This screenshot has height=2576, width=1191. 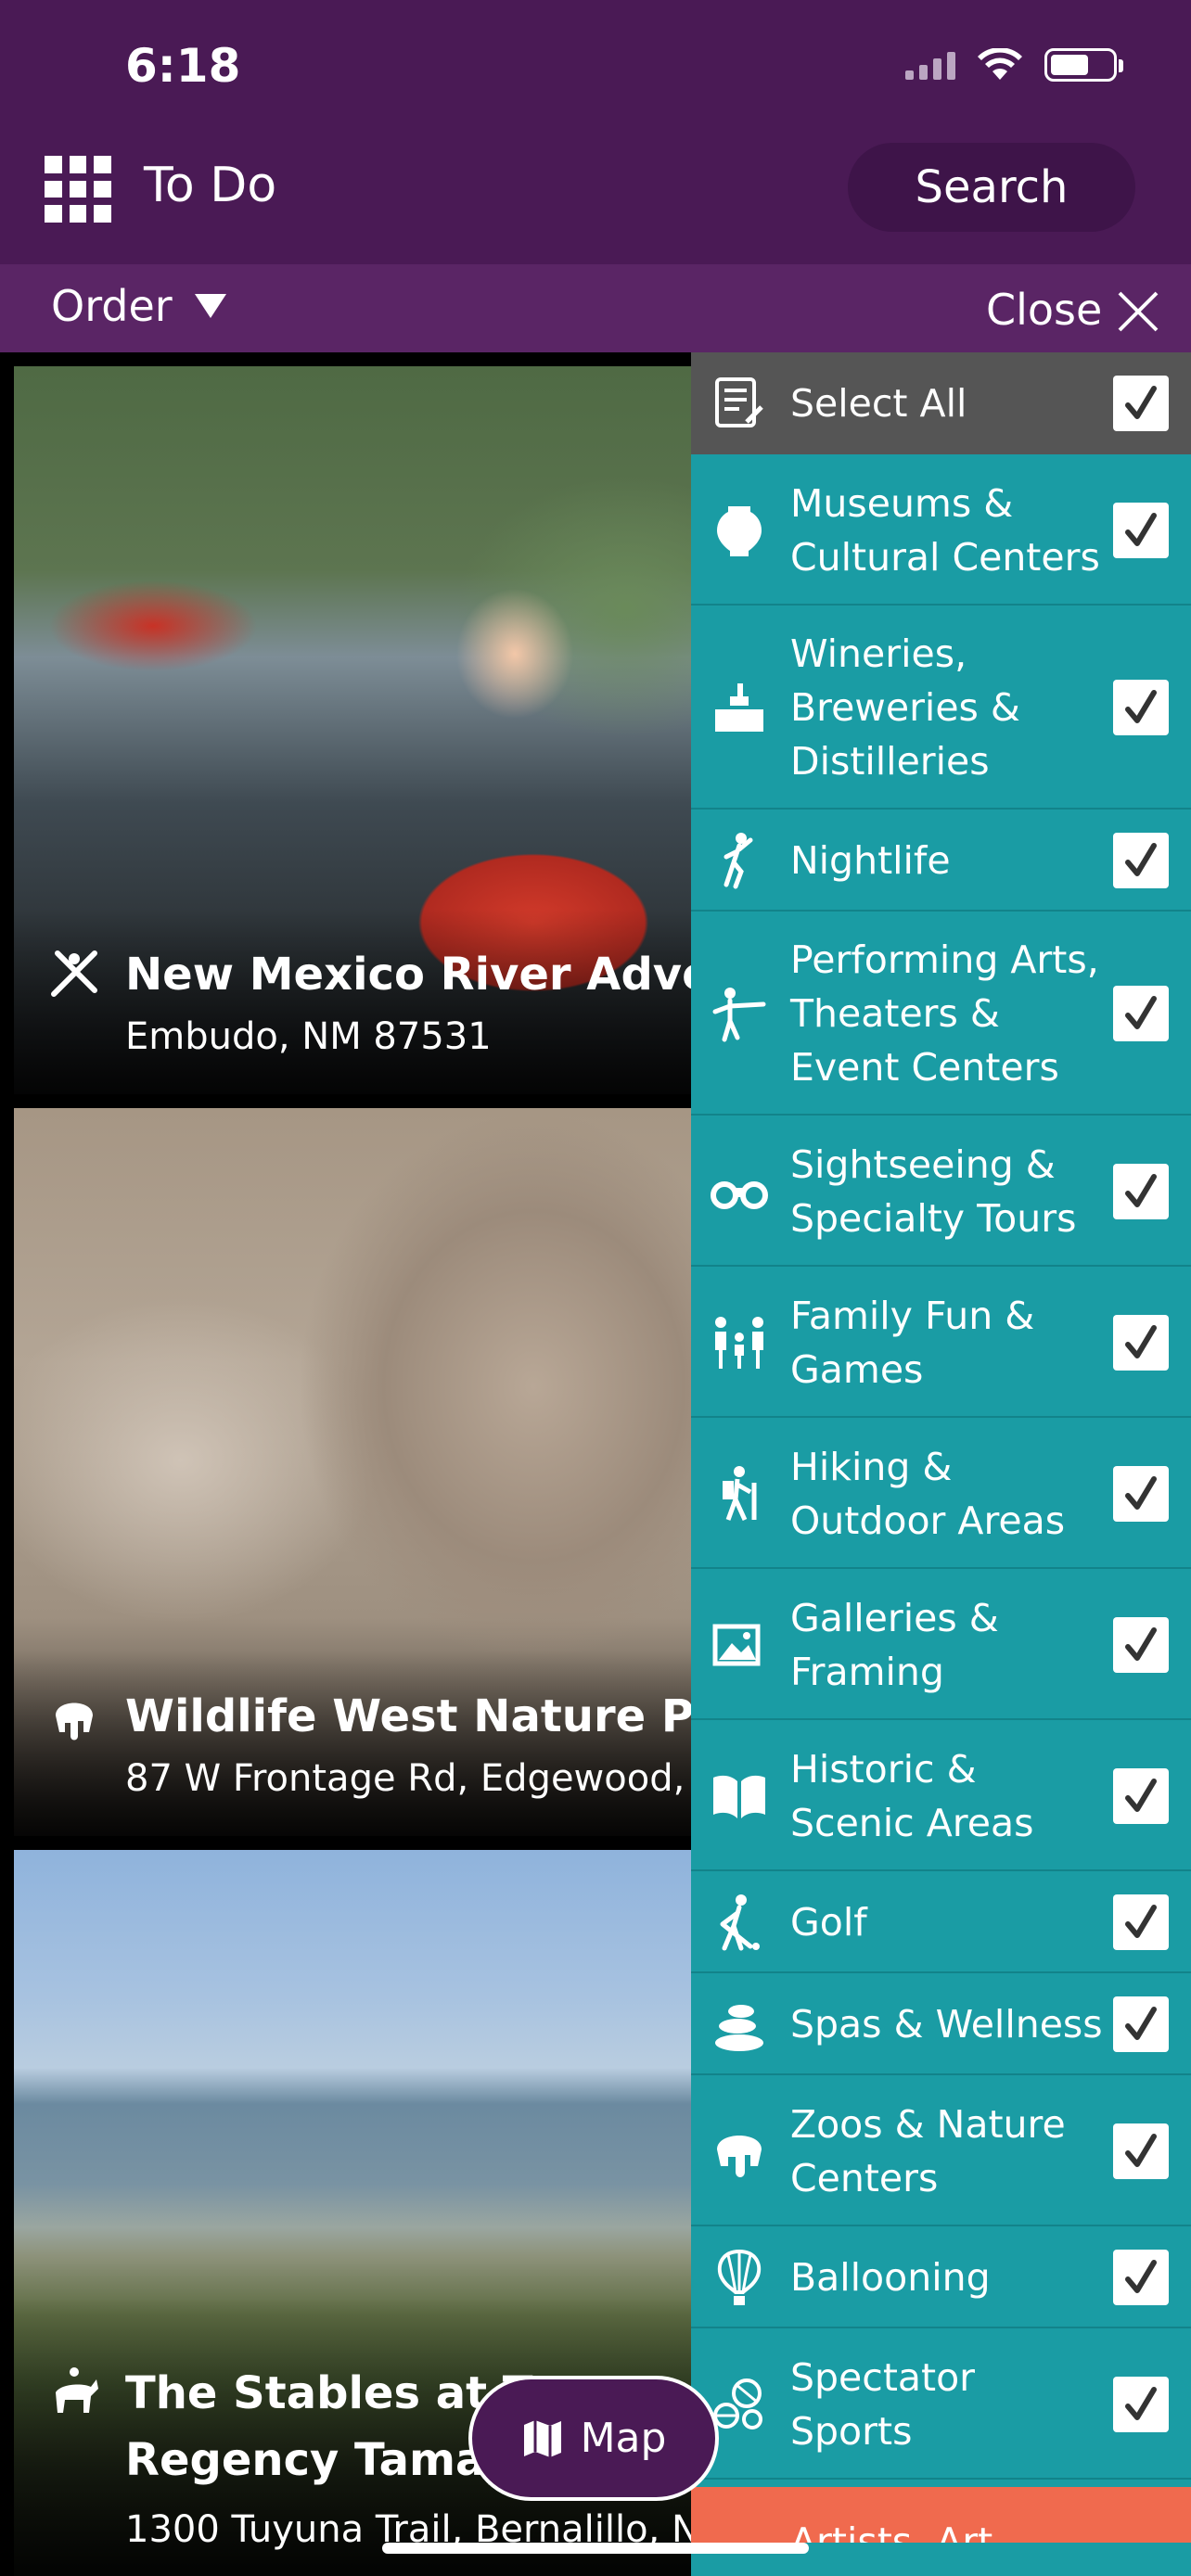 What do you see at coordinates (890, 2277) in the screenshot?
I see `filter-label: Ballooning` at bounding box center [890, 2277].